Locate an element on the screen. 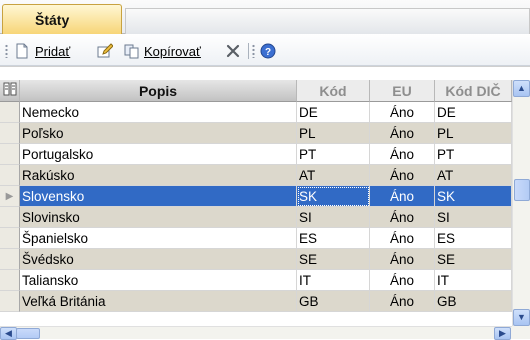 The image size is (530, 340). tab-strip-empty is located at coordinates (327, 21).